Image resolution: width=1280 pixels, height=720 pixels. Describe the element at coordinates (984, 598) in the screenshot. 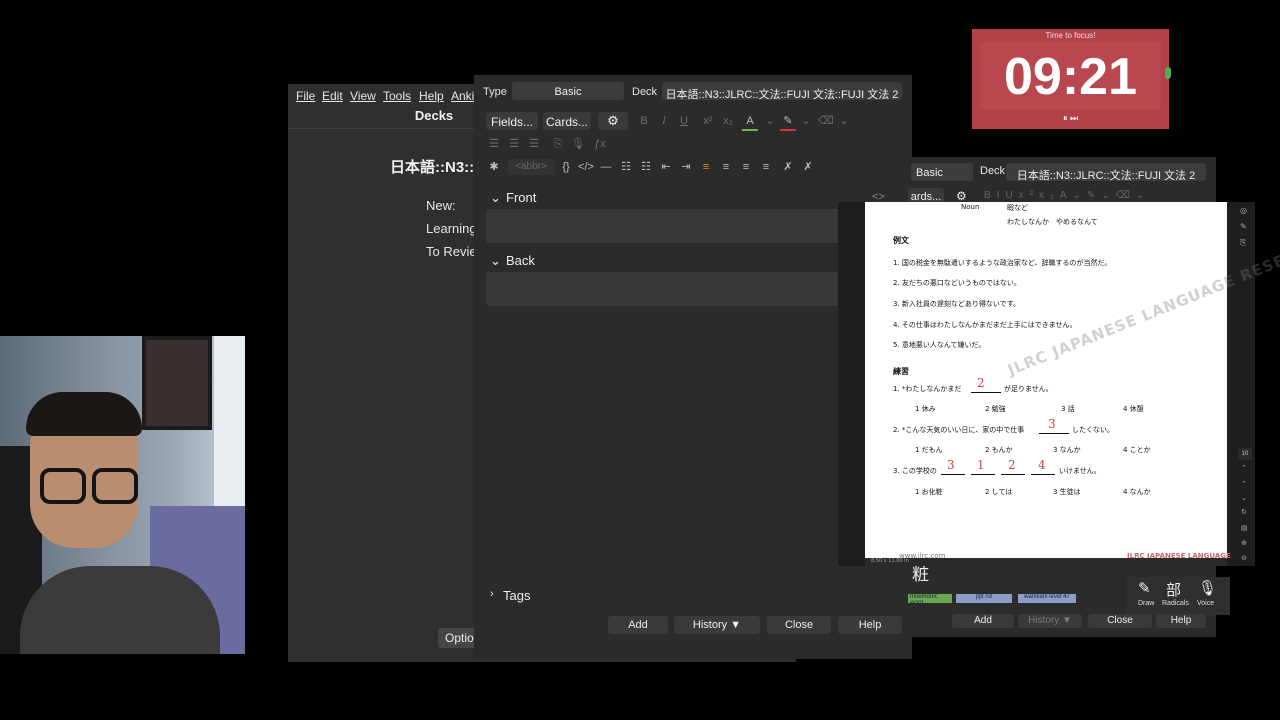

I see `tag-jlpt: jlpt n3` at that location.